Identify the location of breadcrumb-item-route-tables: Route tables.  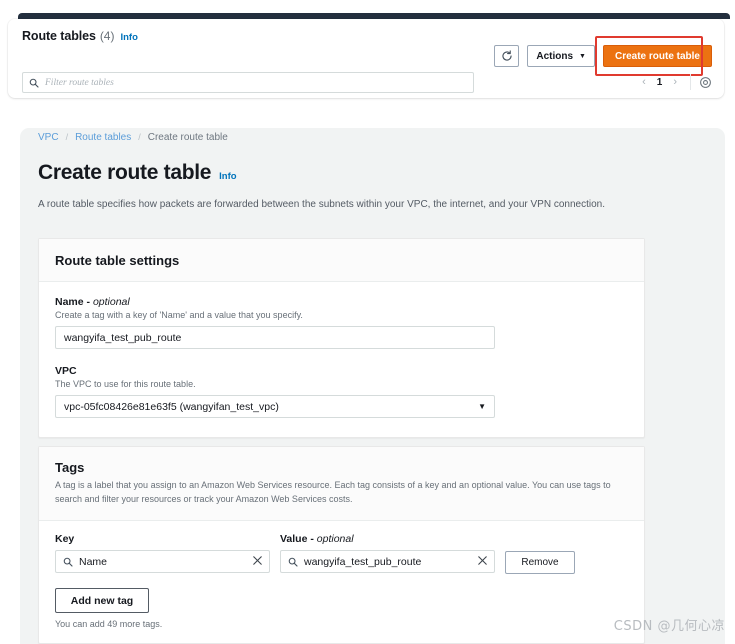
(103, 137).